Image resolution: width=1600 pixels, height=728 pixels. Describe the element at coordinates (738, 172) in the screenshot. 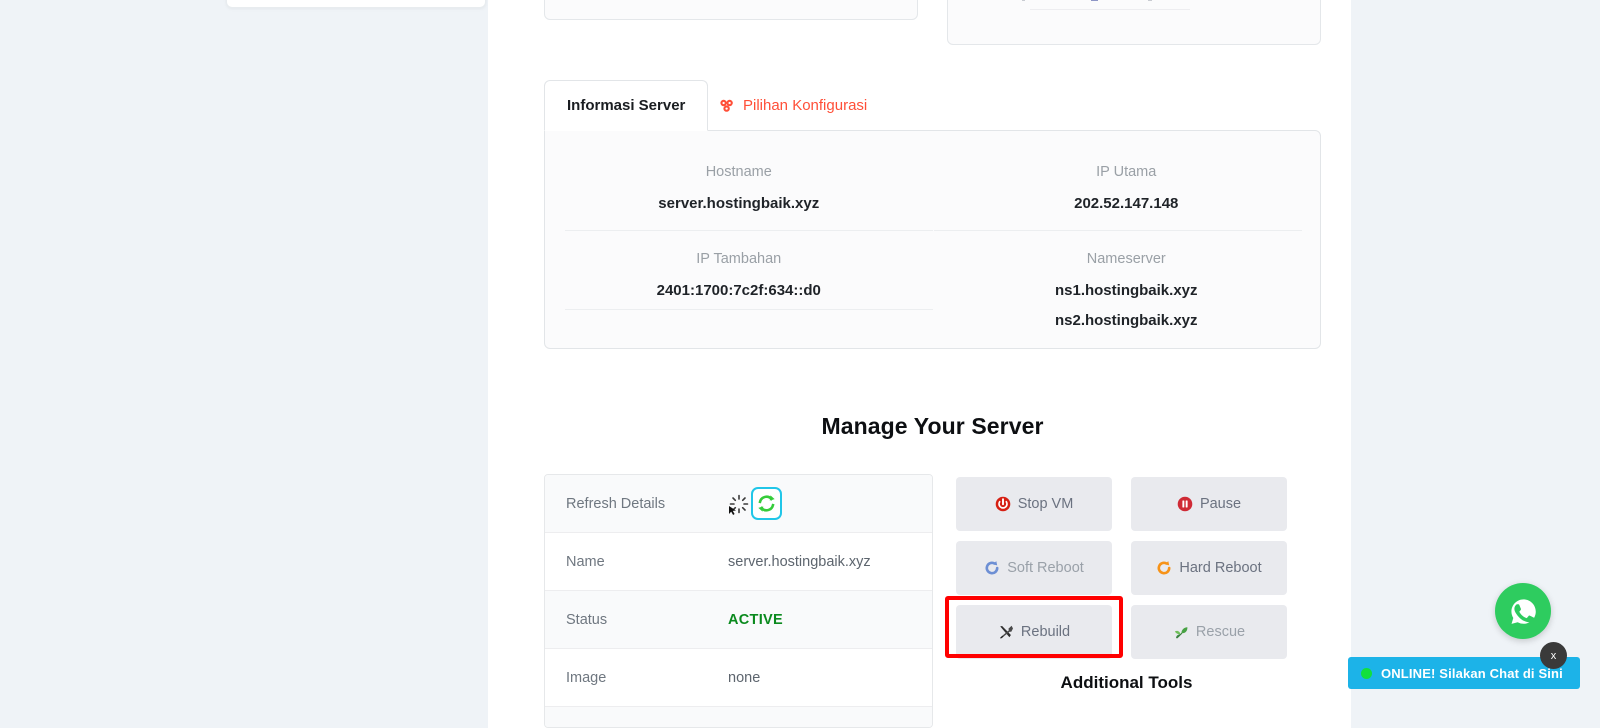

I see `hostname-label: Hostname` at that location.